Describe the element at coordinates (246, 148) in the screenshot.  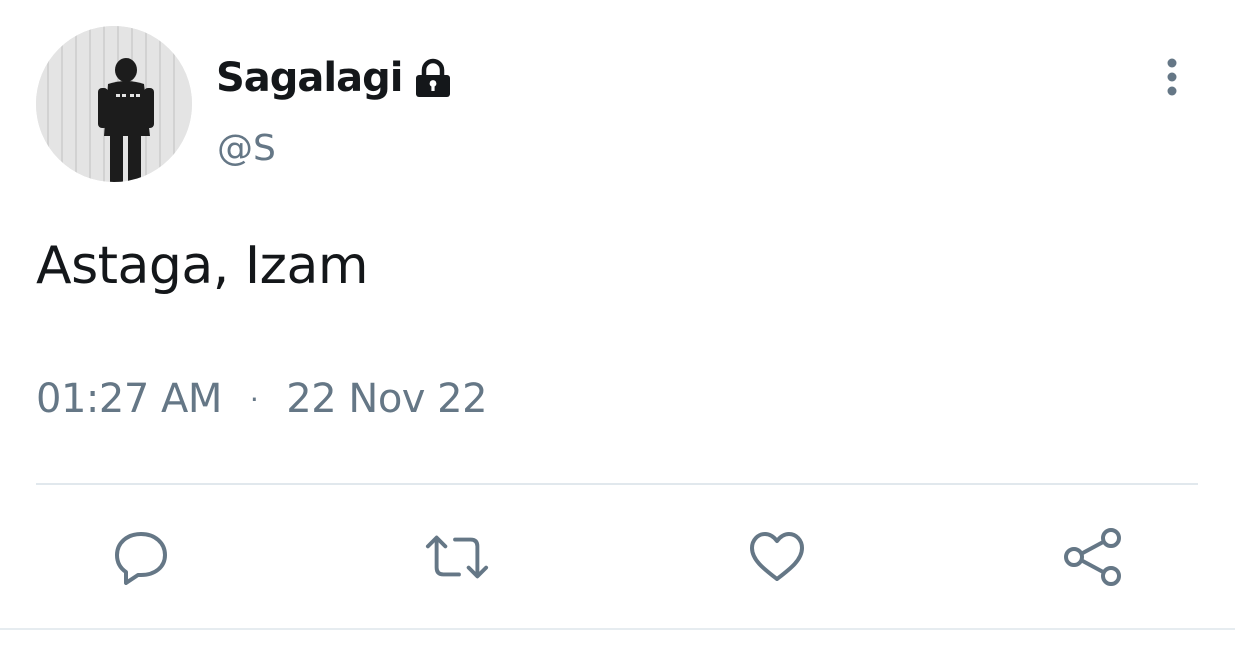
I see `author-handle: @S` at that location.